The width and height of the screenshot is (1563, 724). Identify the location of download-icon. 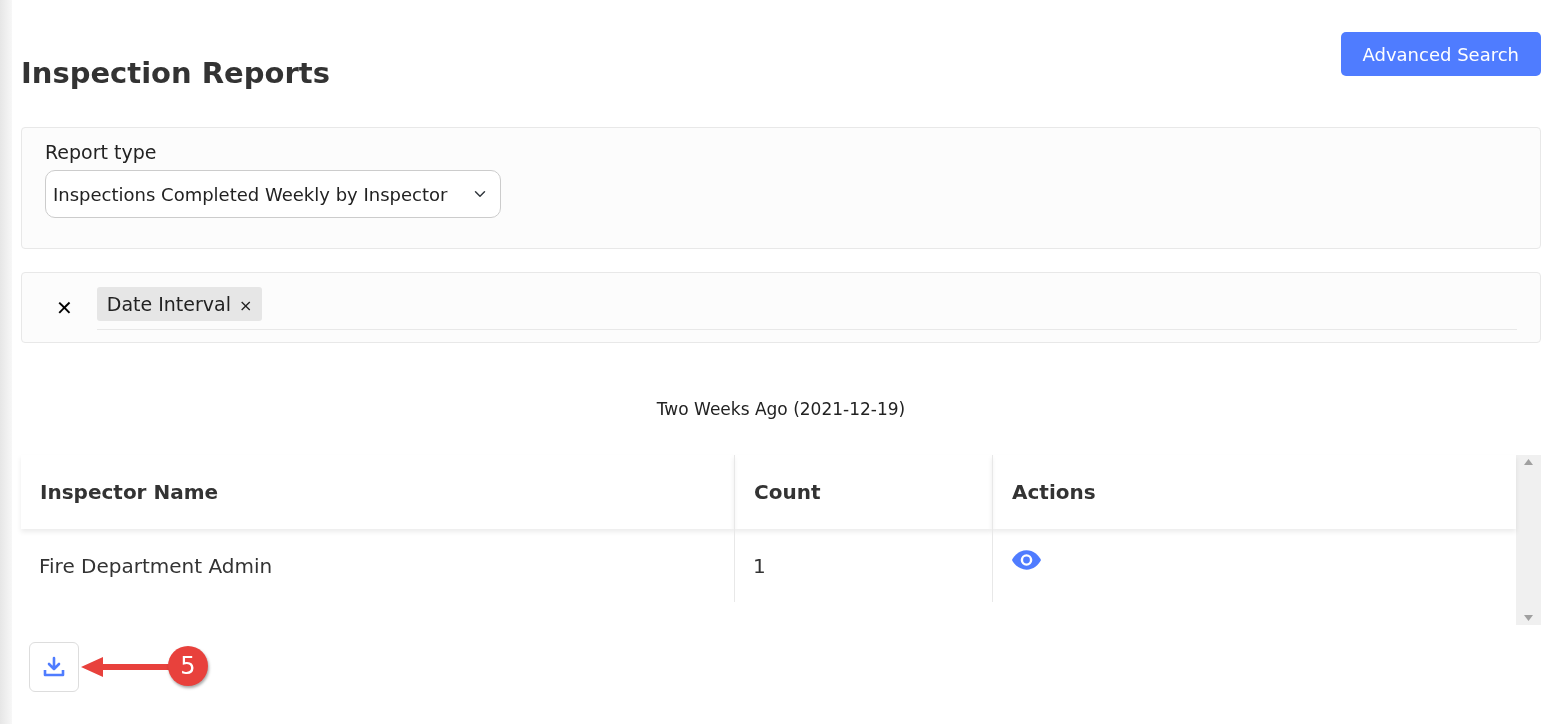
(54, 667).